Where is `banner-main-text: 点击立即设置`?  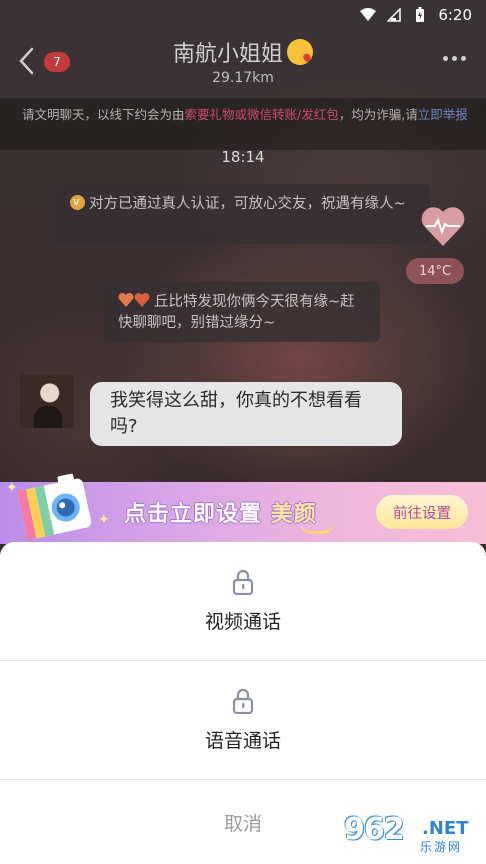
banner-main-text: 点击立即设置 is located at coordinates (193, 514).